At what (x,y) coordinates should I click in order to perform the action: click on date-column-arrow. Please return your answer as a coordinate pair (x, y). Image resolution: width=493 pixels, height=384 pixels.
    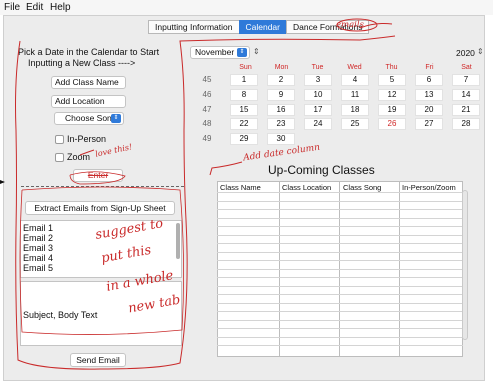
    Looking at the image, I should click on (226, 168).